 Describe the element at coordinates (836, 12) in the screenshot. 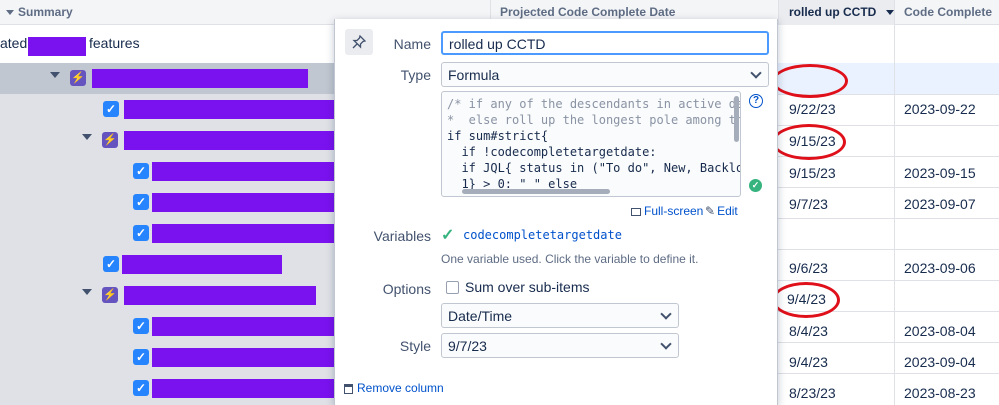

I see `rolled-up-column-header: rolled up CCTD` at that location.